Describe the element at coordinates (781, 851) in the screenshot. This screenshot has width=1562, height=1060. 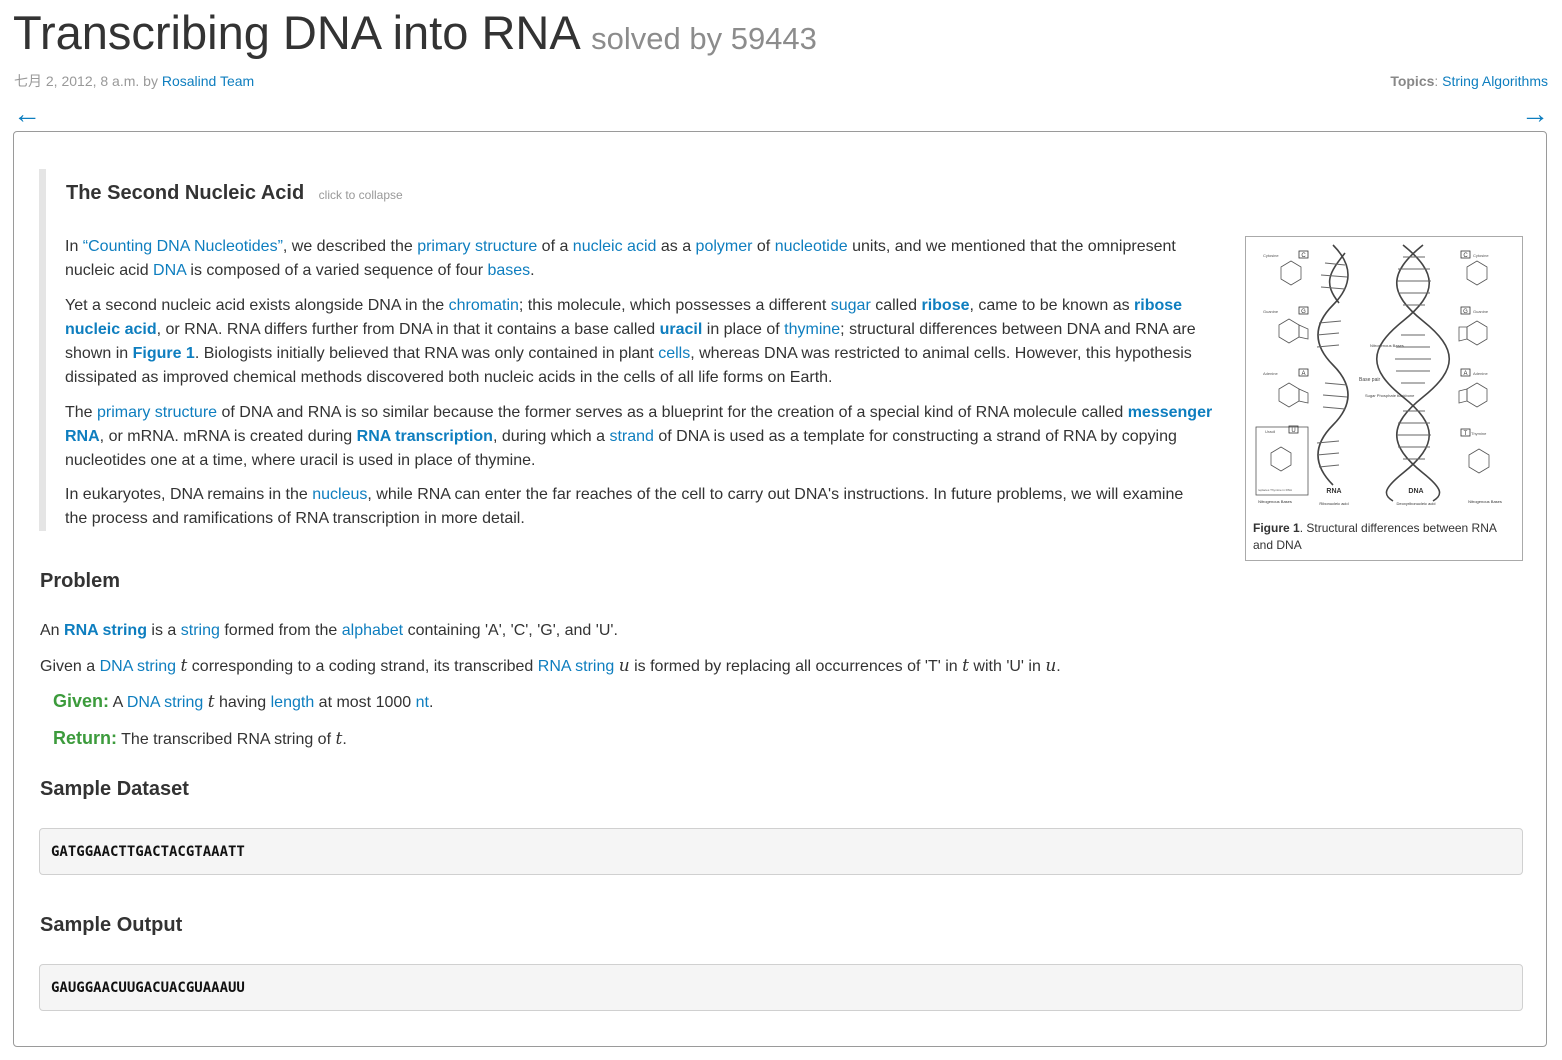
I see `sample-dataset-box: GATGGAACTTGACTACGTAAATT` at that location.